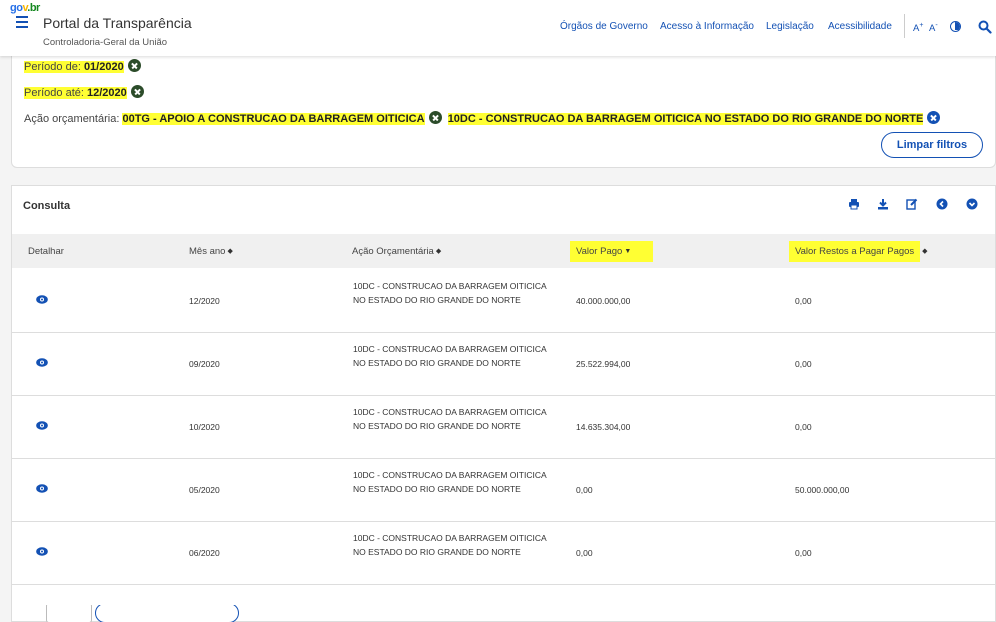  I want to click on cell-mes-ano: 10/2020, so click(204, 427).